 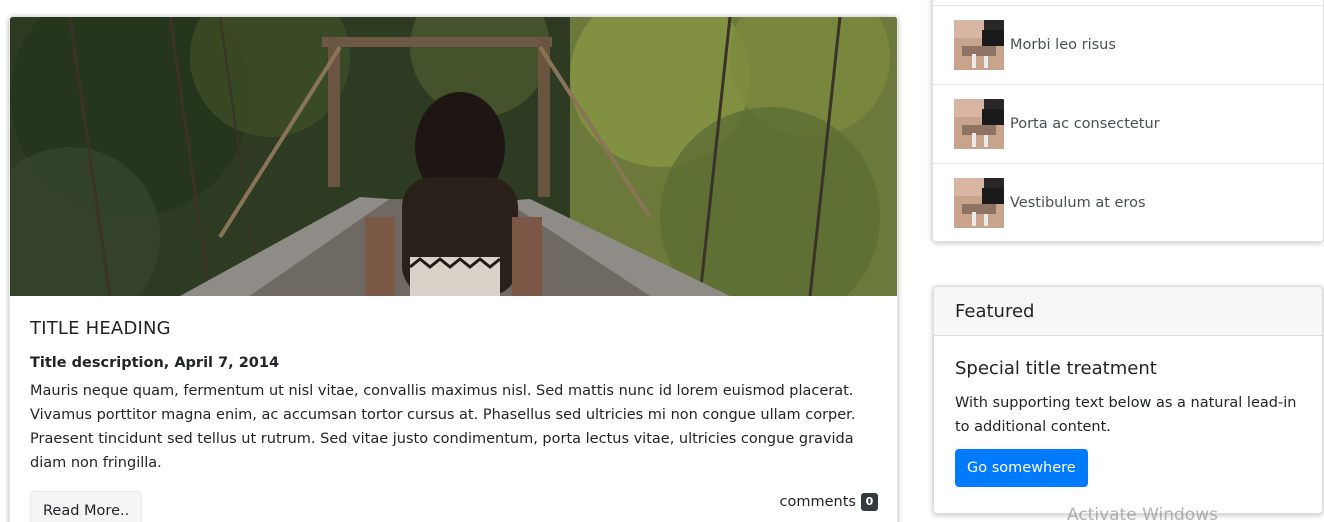 I want to click on comments-count-badge: 0, so click(x=869, y=502).